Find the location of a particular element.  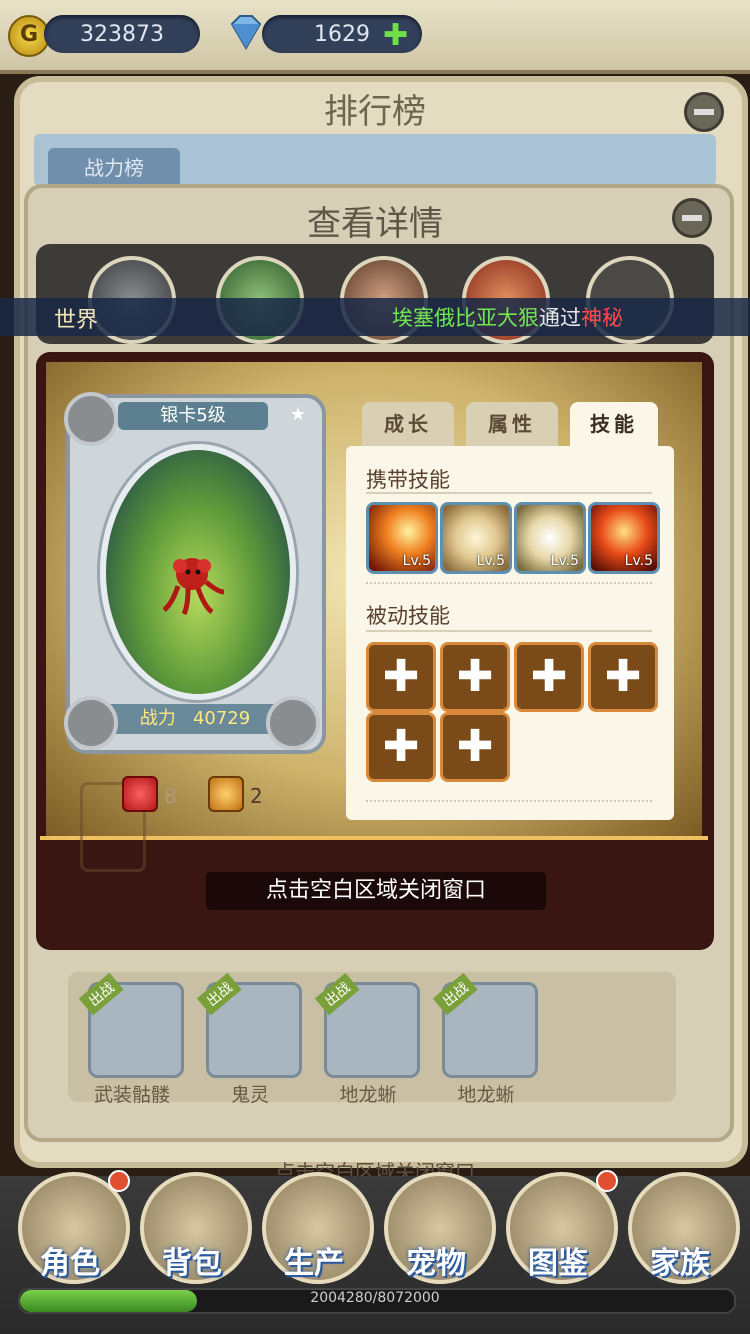

chat-highlight: 神秘 is located at coordinates (602, 318).